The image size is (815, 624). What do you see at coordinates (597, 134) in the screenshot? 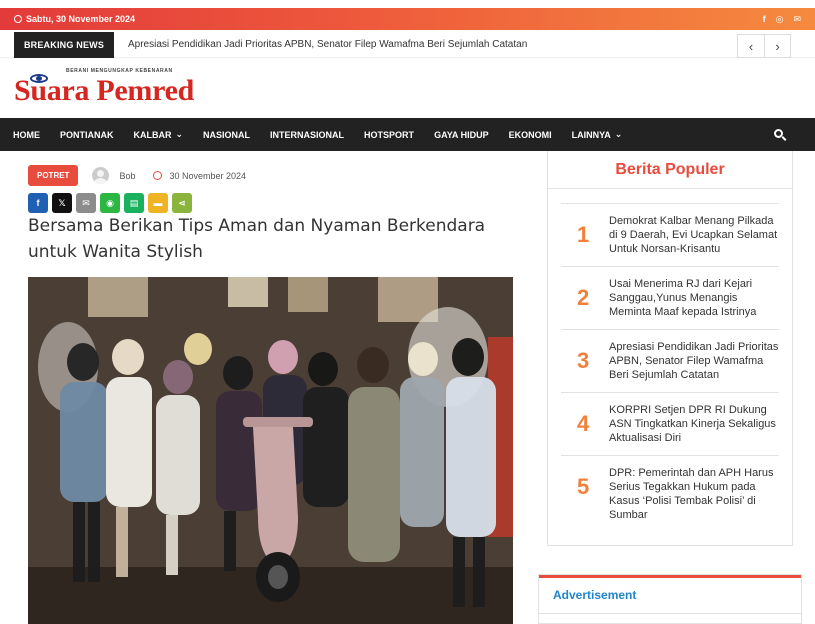
I see `nav-item-lainnya: LAINNYA ⌄` at bounding box center [597, 134].